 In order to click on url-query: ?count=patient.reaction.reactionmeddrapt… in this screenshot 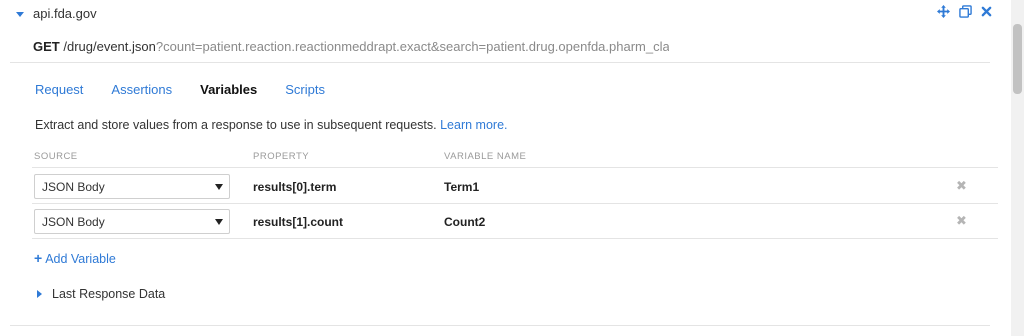, I will do `click(412, 46)`.